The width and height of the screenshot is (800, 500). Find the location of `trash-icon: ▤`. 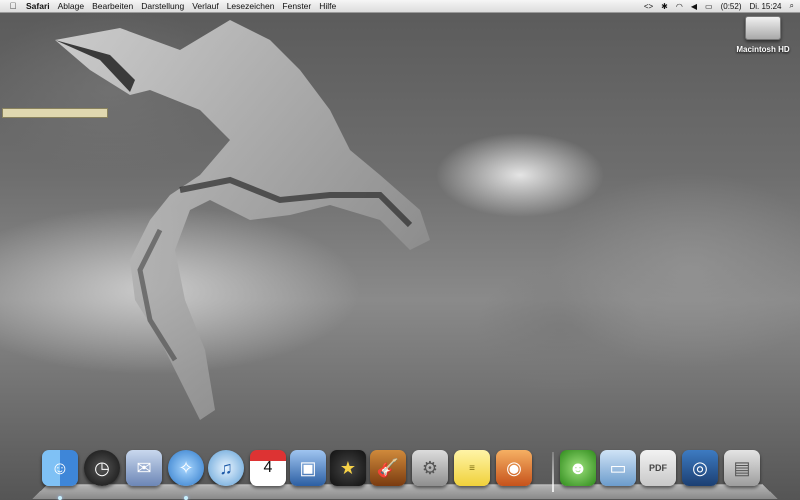

trash-icon: ▤ is located at coordinates (742, 468).